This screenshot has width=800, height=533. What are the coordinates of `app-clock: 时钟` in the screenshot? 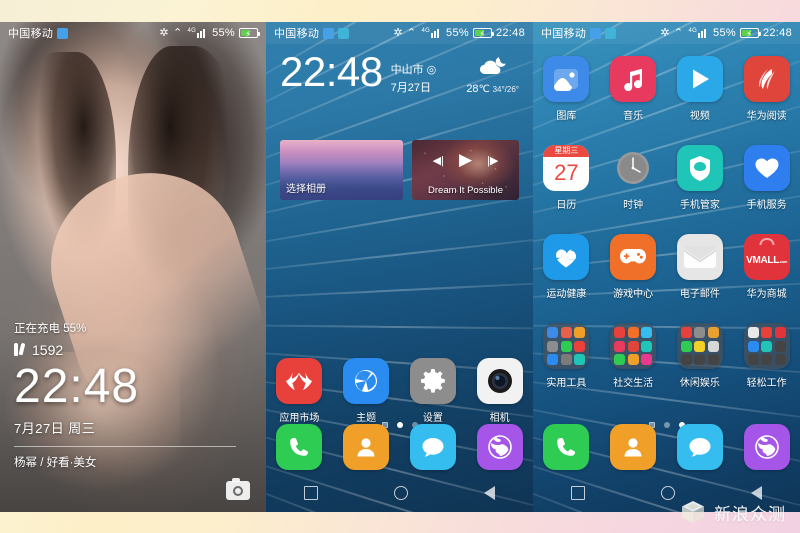 It's located at (633, 178).